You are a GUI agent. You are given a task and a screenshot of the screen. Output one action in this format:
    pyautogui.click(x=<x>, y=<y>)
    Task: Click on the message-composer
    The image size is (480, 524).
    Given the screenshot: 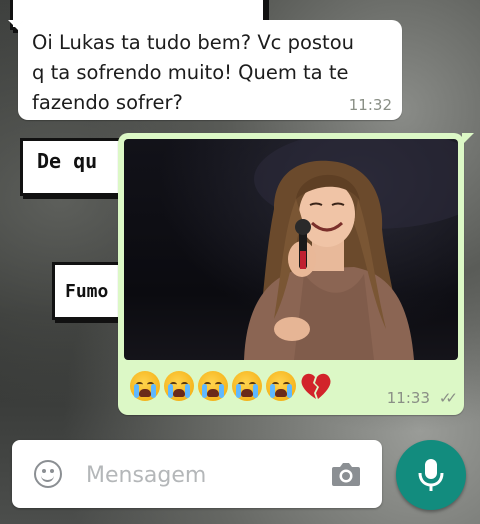 What is the action you would take?
    pyautogui.click(x=197, y=474)
    